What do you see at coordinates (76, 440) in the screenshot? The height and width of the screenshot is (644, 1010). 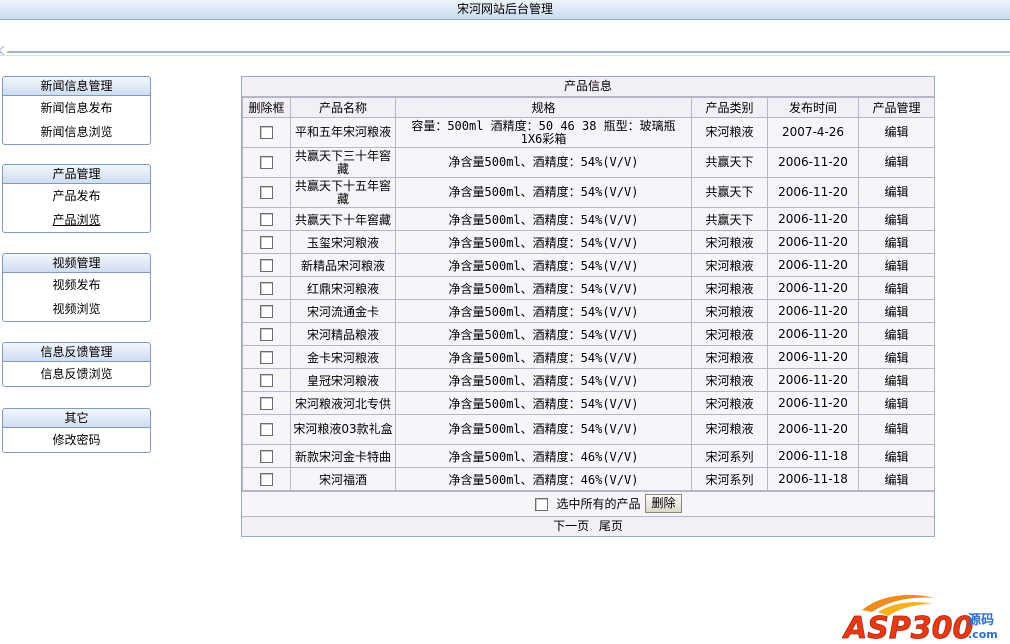 I see `menu-item-change-password: 修改密码` at bounding box center [76, 440].